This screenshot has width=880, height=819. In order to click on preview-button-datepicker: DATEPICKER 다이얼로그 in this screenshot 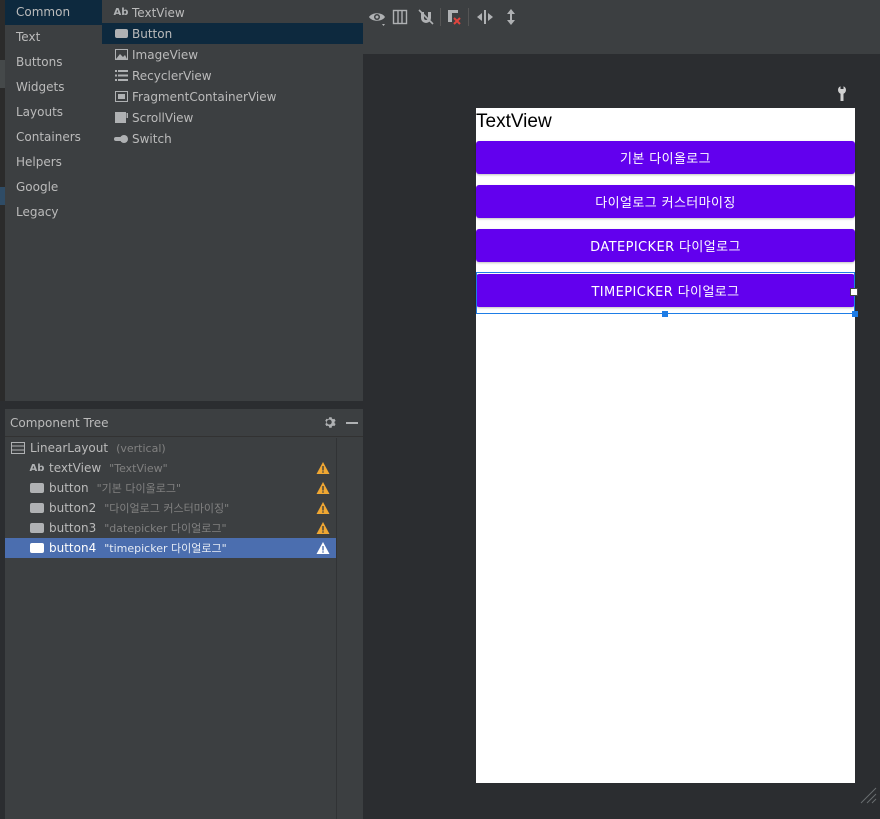, I will do `click(665, 245)`.